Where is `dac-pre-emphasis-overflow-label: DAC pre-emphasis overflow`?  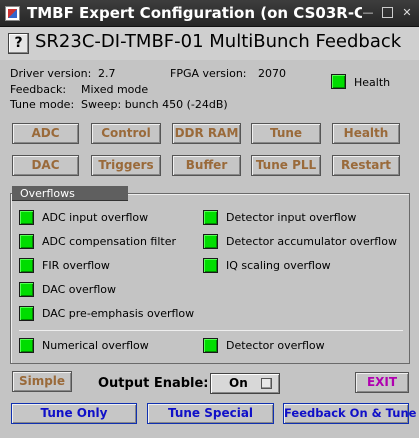
dac-pre-emphasis-overflow-label: DAC pre-emphasis overflow is located at coordinates (118, 313).